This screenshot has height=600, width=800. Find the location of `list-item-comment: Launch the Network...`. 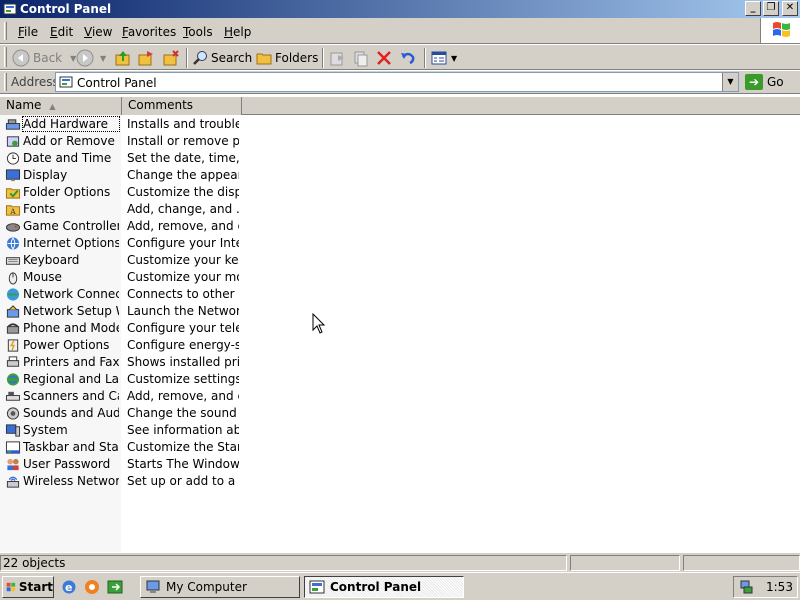

list-item-comment: Launch the Network... is located at coordinates (183, 311).